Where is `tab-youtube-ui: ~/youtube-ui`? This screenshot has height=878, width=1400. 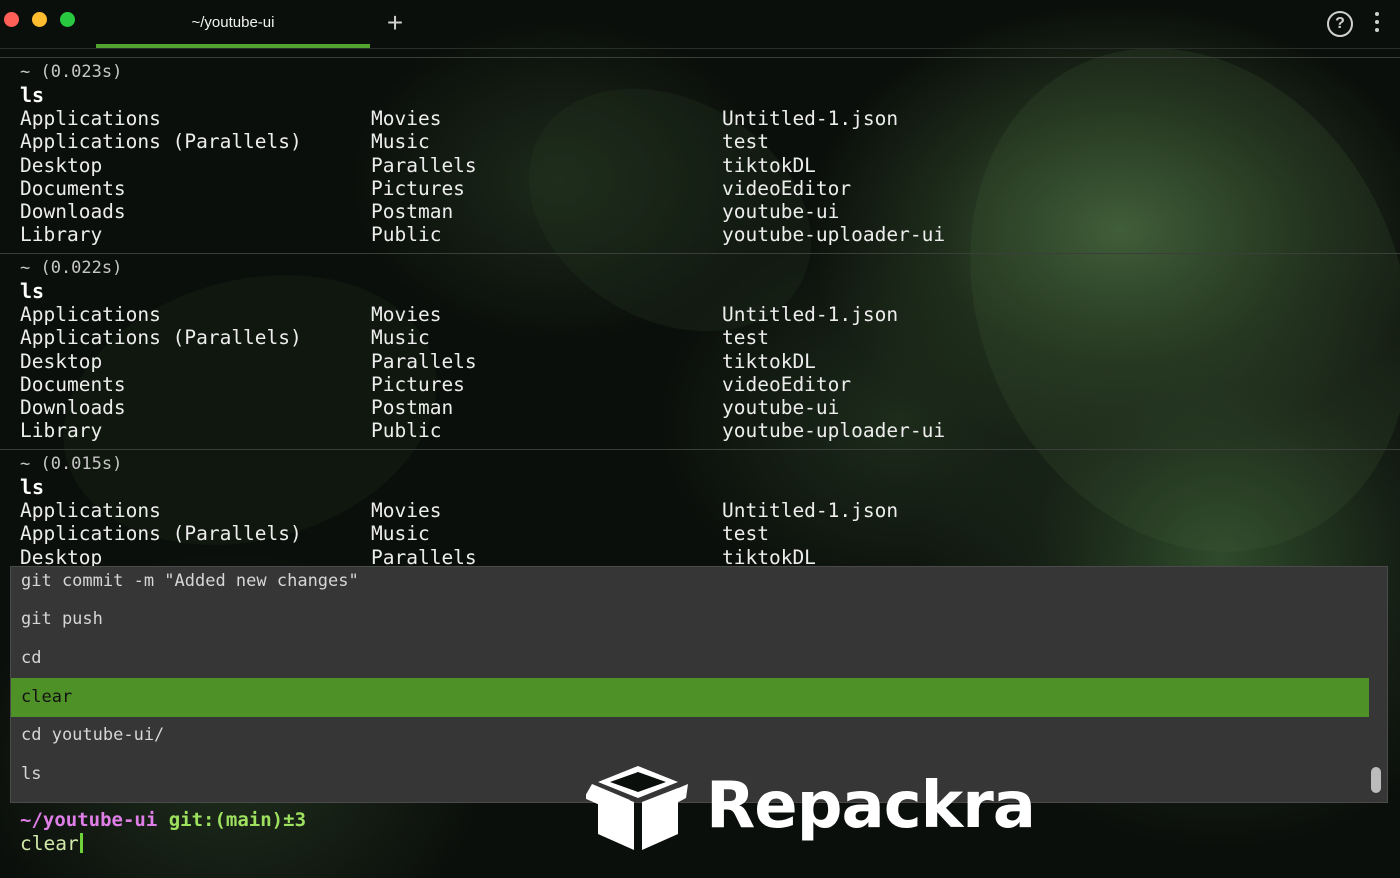
tab-youtube-ui: ~/youtube-ui is located at coordinates (233, 24).